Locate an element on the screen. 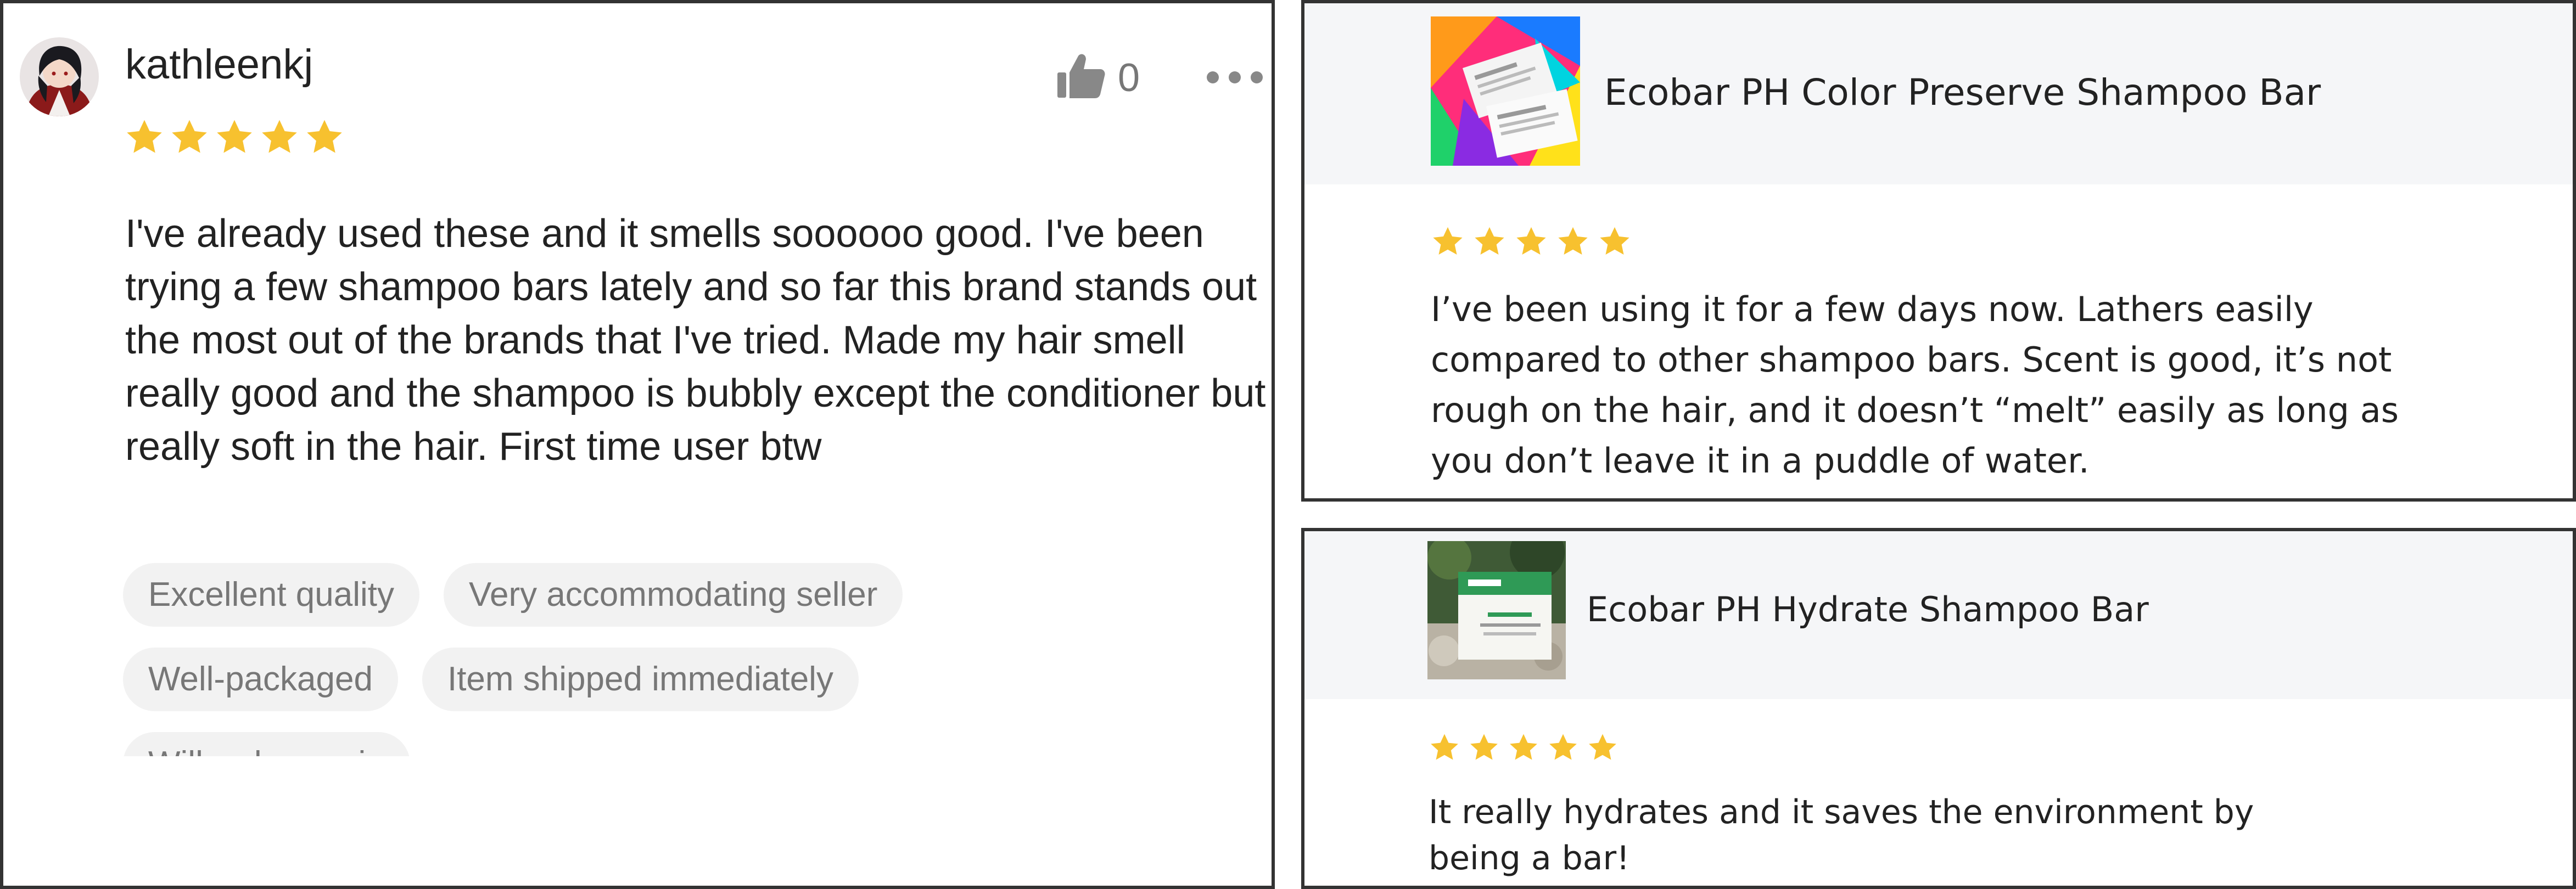 Image resolution: width=2576 pixels, height=889 pixels. tag-chip: Well-packaged is located at coordinates (260, 679).